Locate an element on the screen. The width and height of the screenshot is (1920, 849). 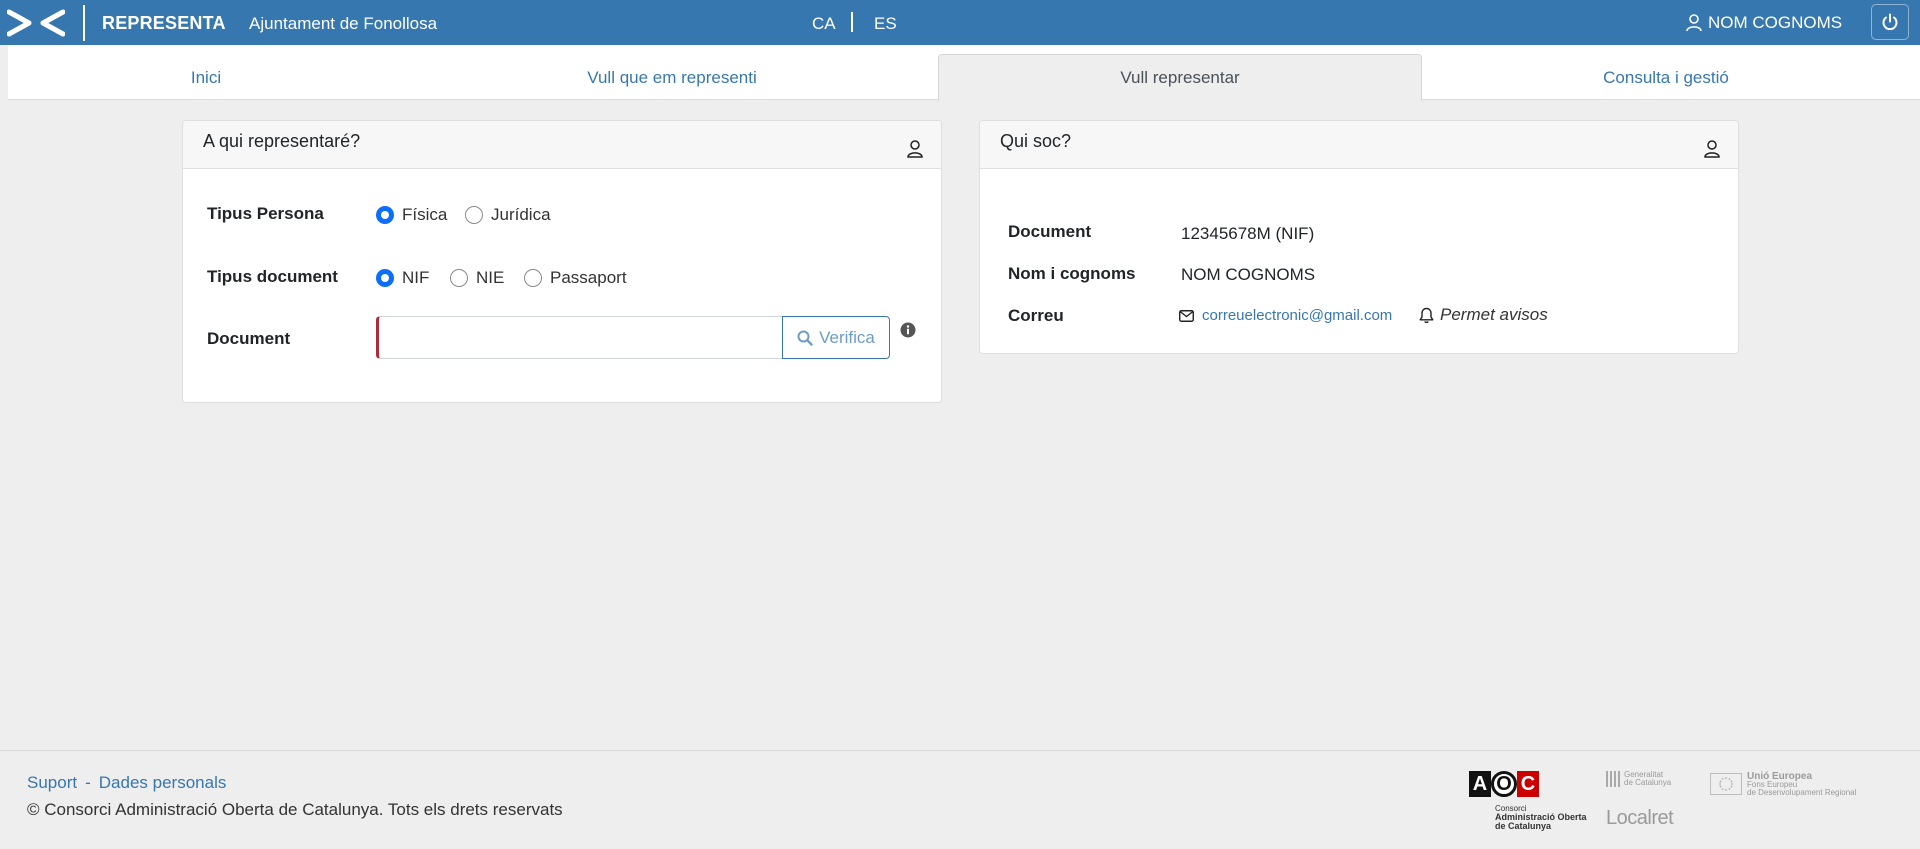
represent-card-header: A qui representaré? is located at coordinates (562, 145).